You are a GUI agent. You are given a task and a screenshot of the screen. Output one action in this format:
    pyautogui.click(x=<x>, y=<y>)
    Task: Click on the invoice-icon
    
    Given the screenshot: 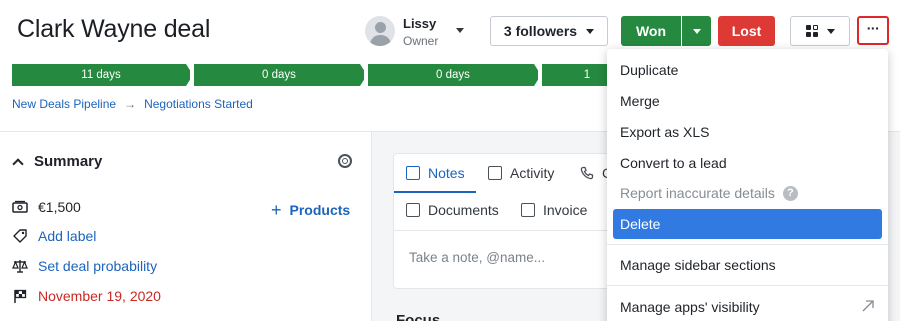 What is the action you would take?
    pyautogui.click(x=528, y=210)
    